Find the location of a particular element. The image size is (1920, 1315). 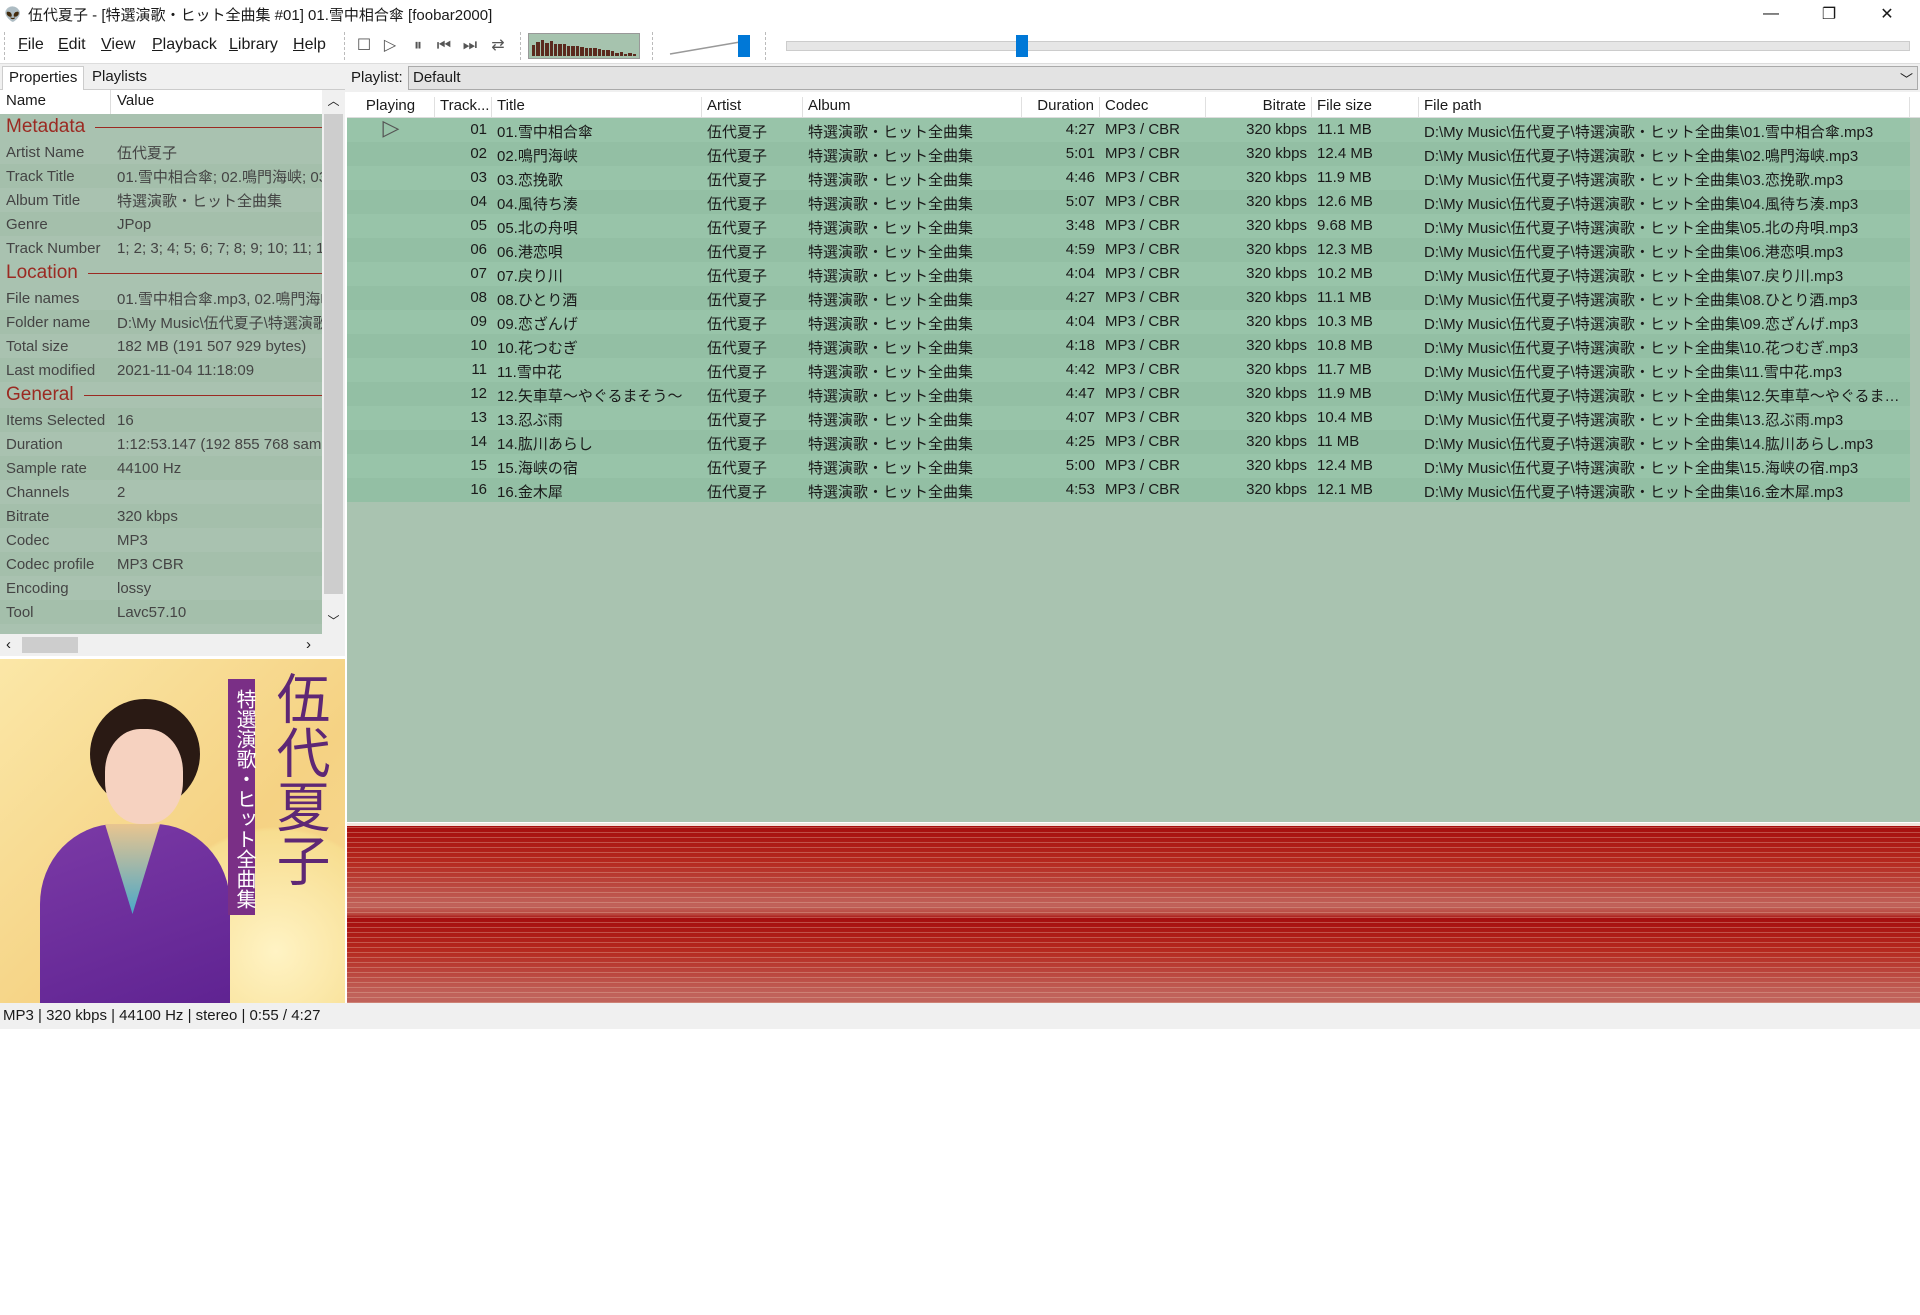

cell-album: 特選演歌・ヒット全曲集 is located at coordinates (891, 348).